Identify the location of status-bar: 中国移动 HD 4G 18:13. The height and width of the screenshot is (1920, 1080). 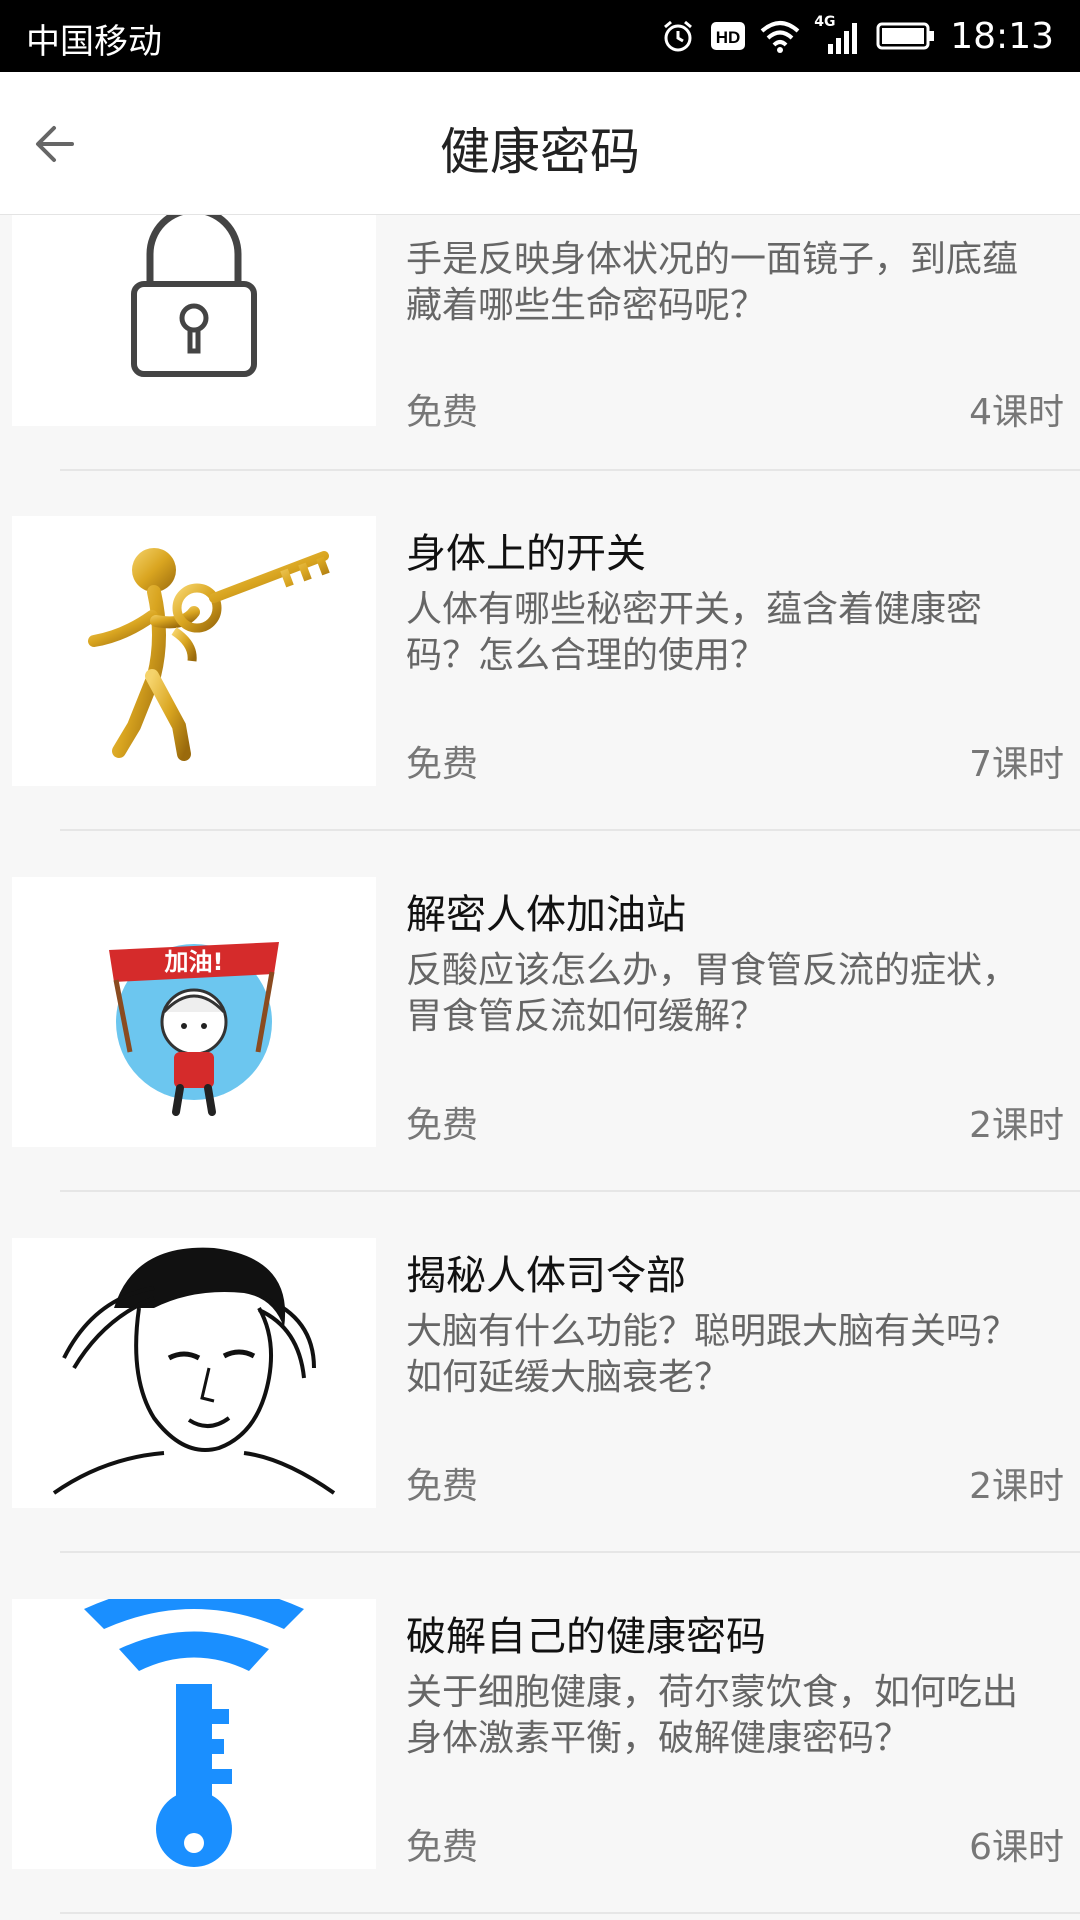
(540, 36).